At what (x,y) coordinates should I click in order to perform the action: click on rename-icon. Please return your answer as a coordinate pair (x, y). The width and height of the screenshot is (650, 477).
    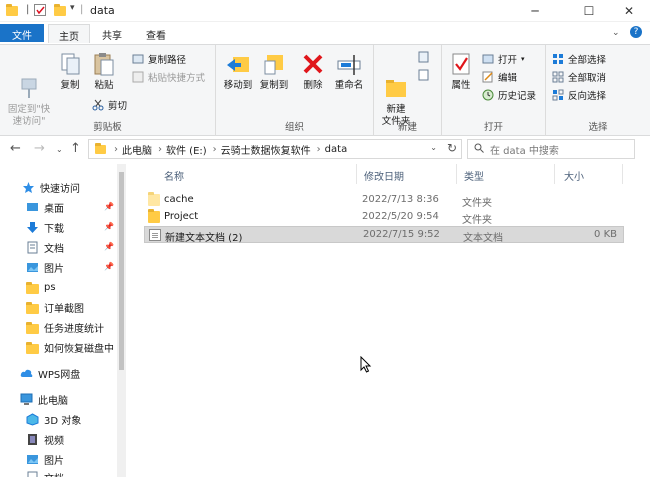
    Looking at the image, I should click on (349, 64).